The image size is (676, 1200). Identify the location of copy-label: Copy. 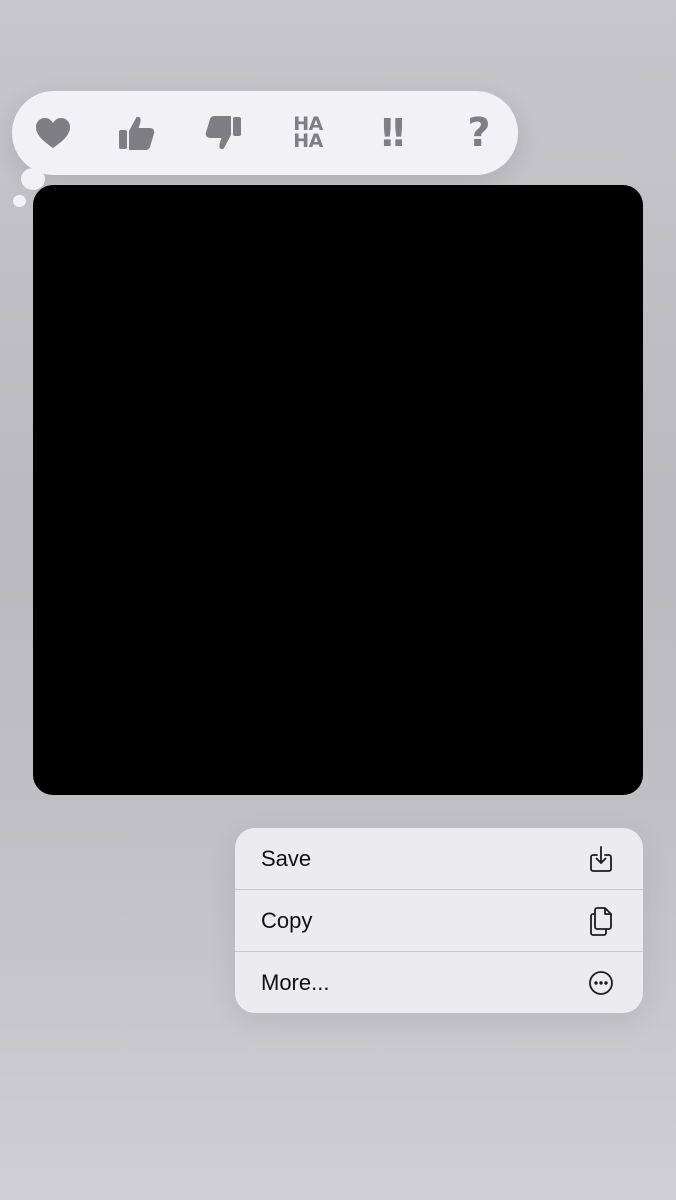
(287, 920).